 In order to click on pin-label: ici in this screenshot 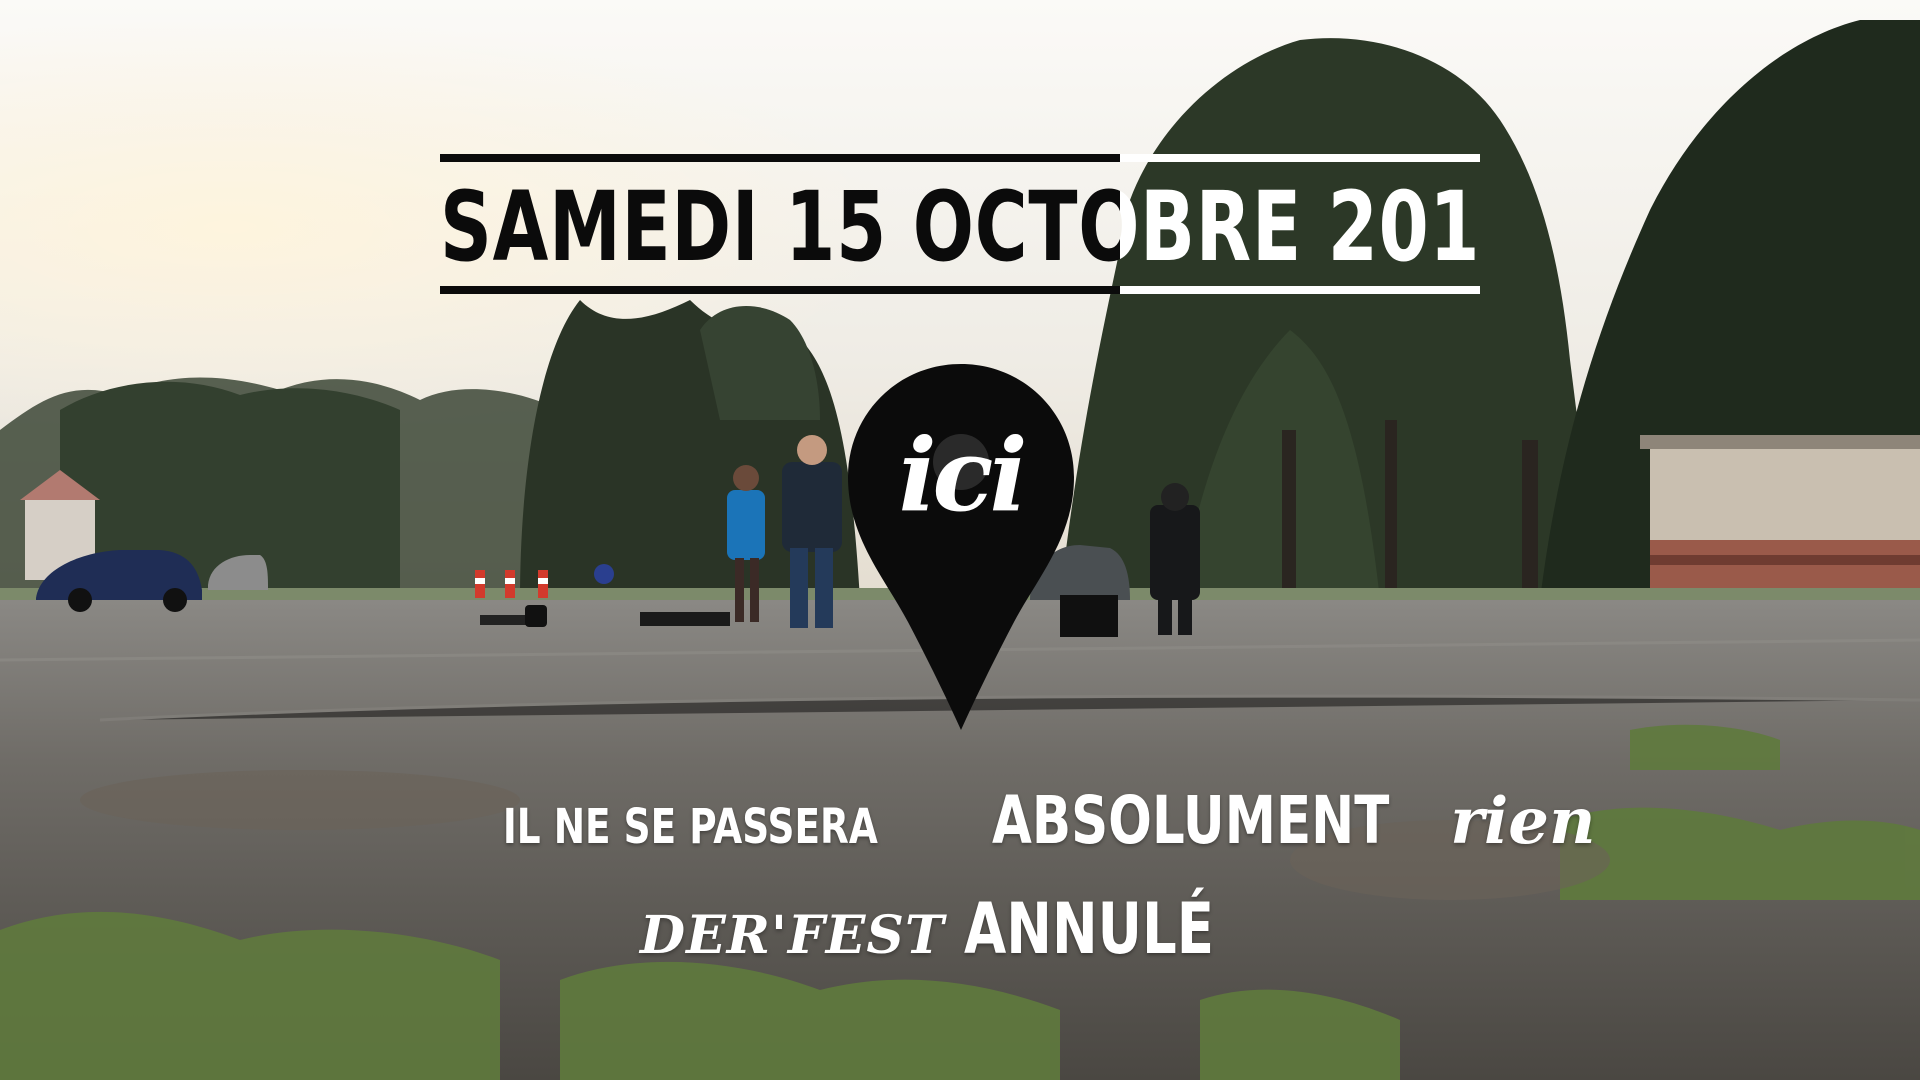, I will do `click(963, 475)`.